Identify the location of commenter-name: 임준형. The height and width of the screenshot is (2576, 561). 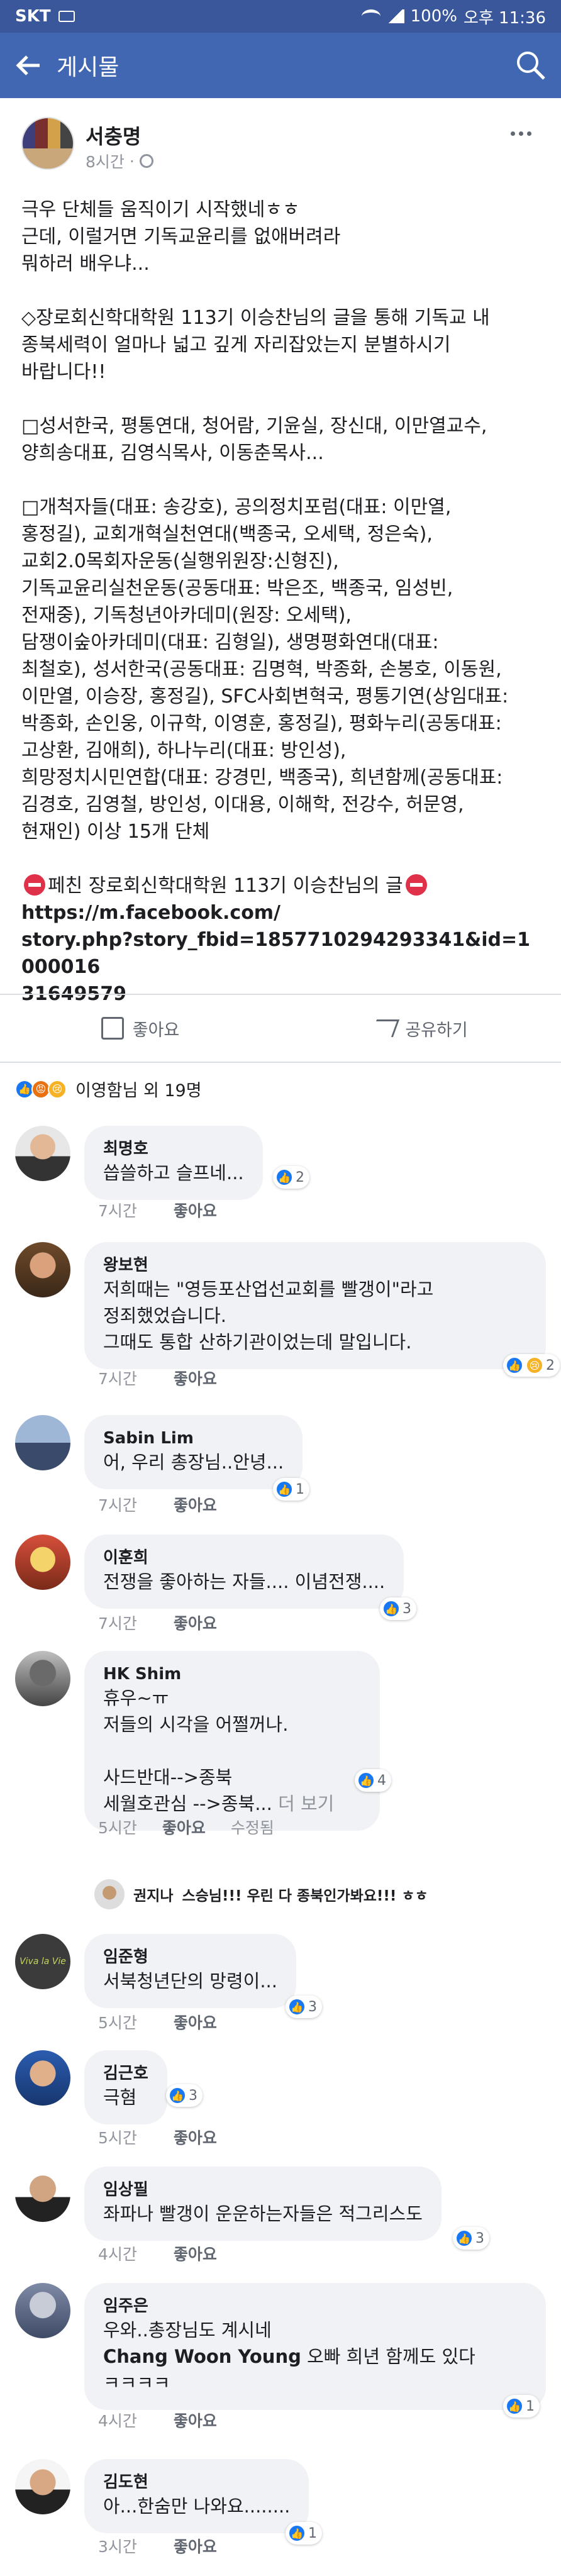
(190, 1957).